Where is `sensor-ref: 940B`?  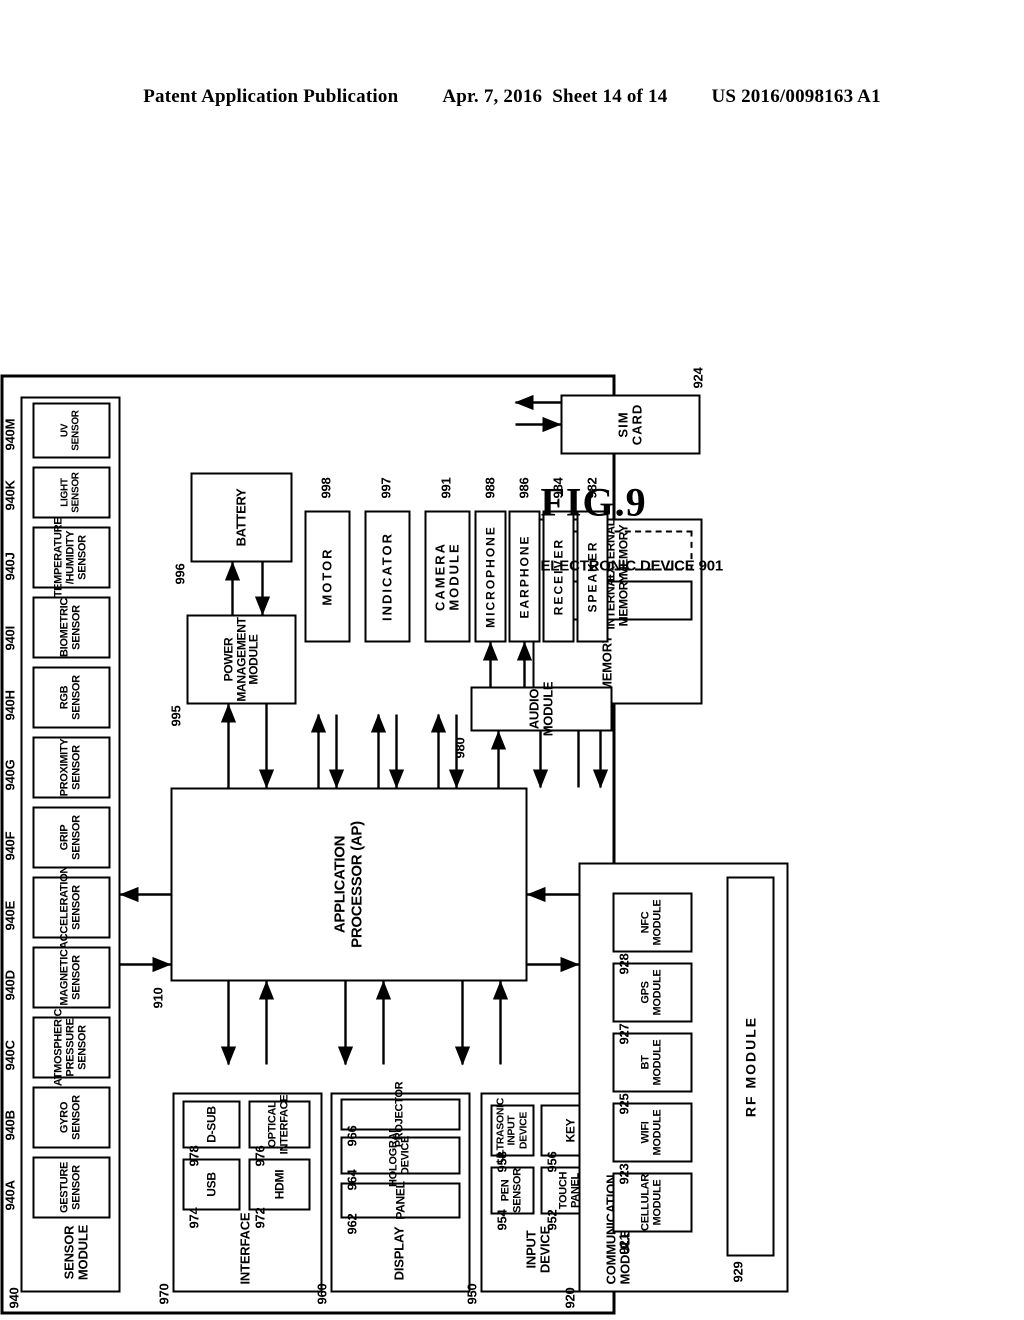 sensor-ref: 940B is located at coordinates (10, 1125).